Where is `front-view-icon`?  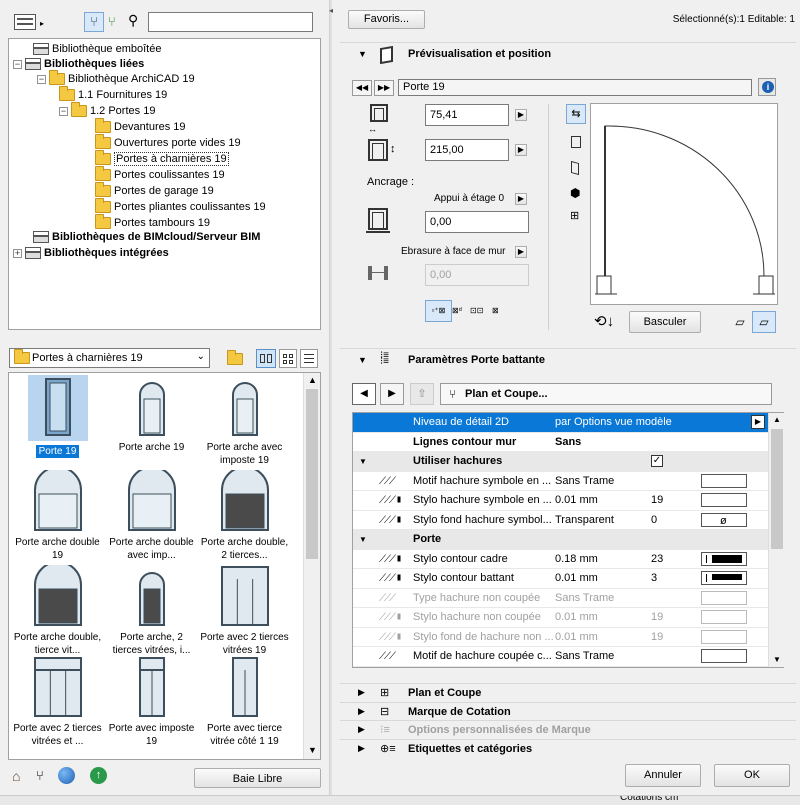
front-view-icon is located at coordinates (576, 142).